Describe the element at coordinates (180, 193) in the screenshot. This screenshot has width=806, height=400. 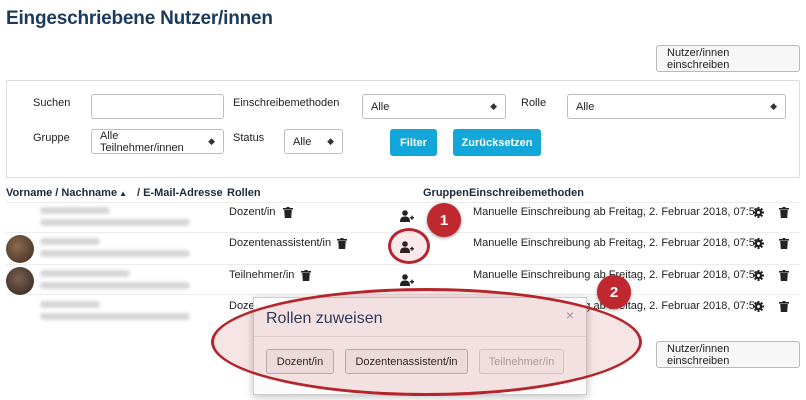
I see `header-email: / E-Mail-Adresse` at that location.